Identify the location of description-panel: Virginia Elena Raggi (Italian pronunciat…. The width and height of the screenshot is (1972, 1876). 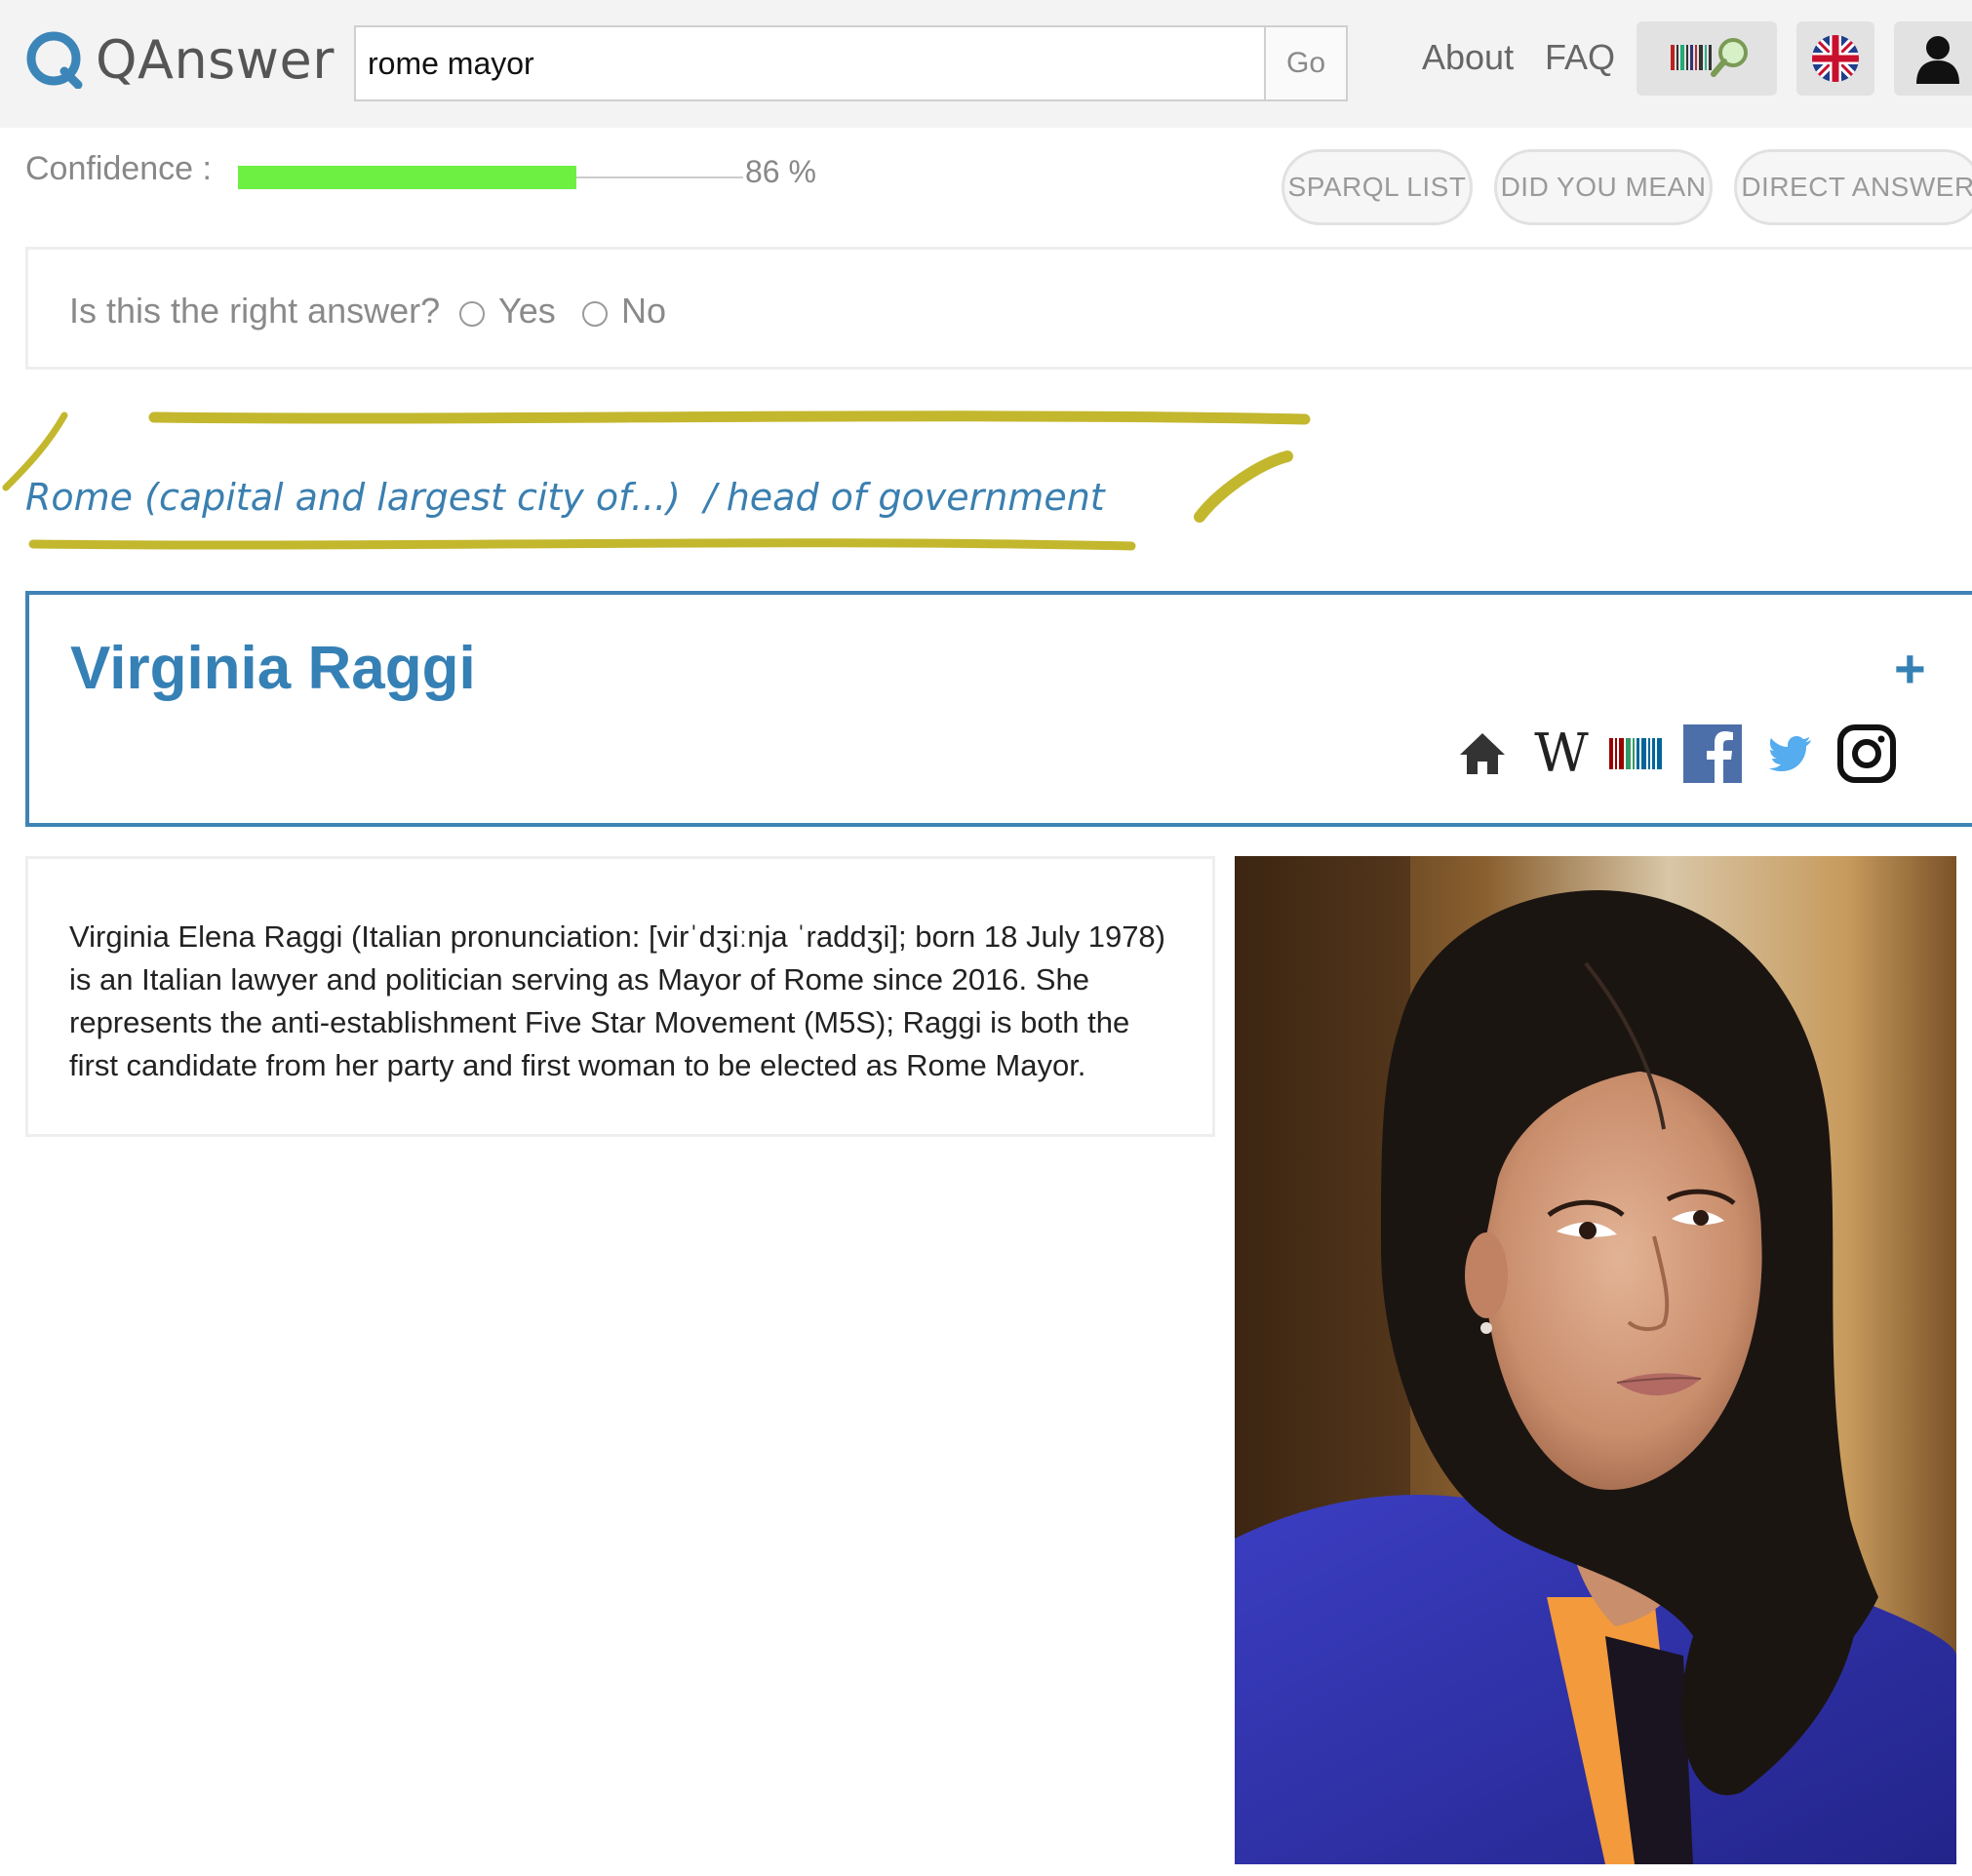
(620, 996).